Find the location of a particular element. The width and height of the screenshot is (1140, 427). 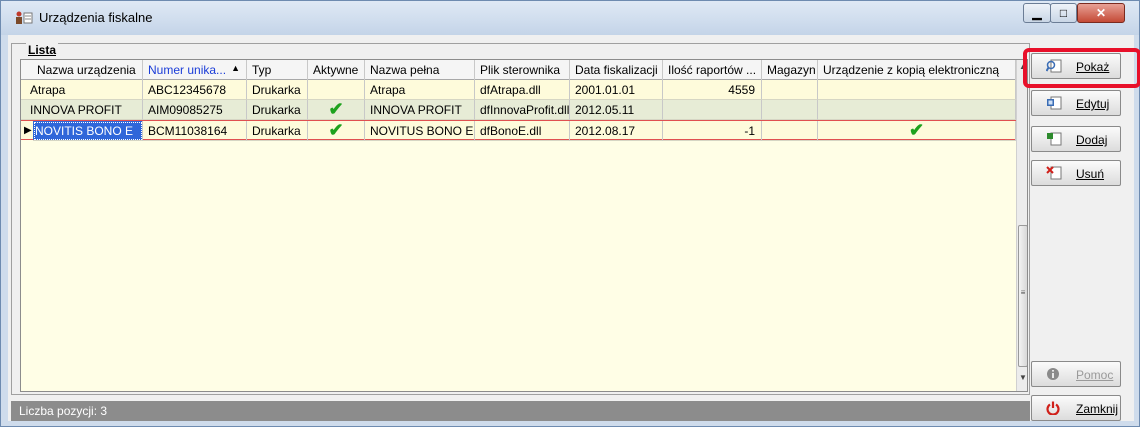

edit-button: Edytuj is located at coordinates (1076, 103).